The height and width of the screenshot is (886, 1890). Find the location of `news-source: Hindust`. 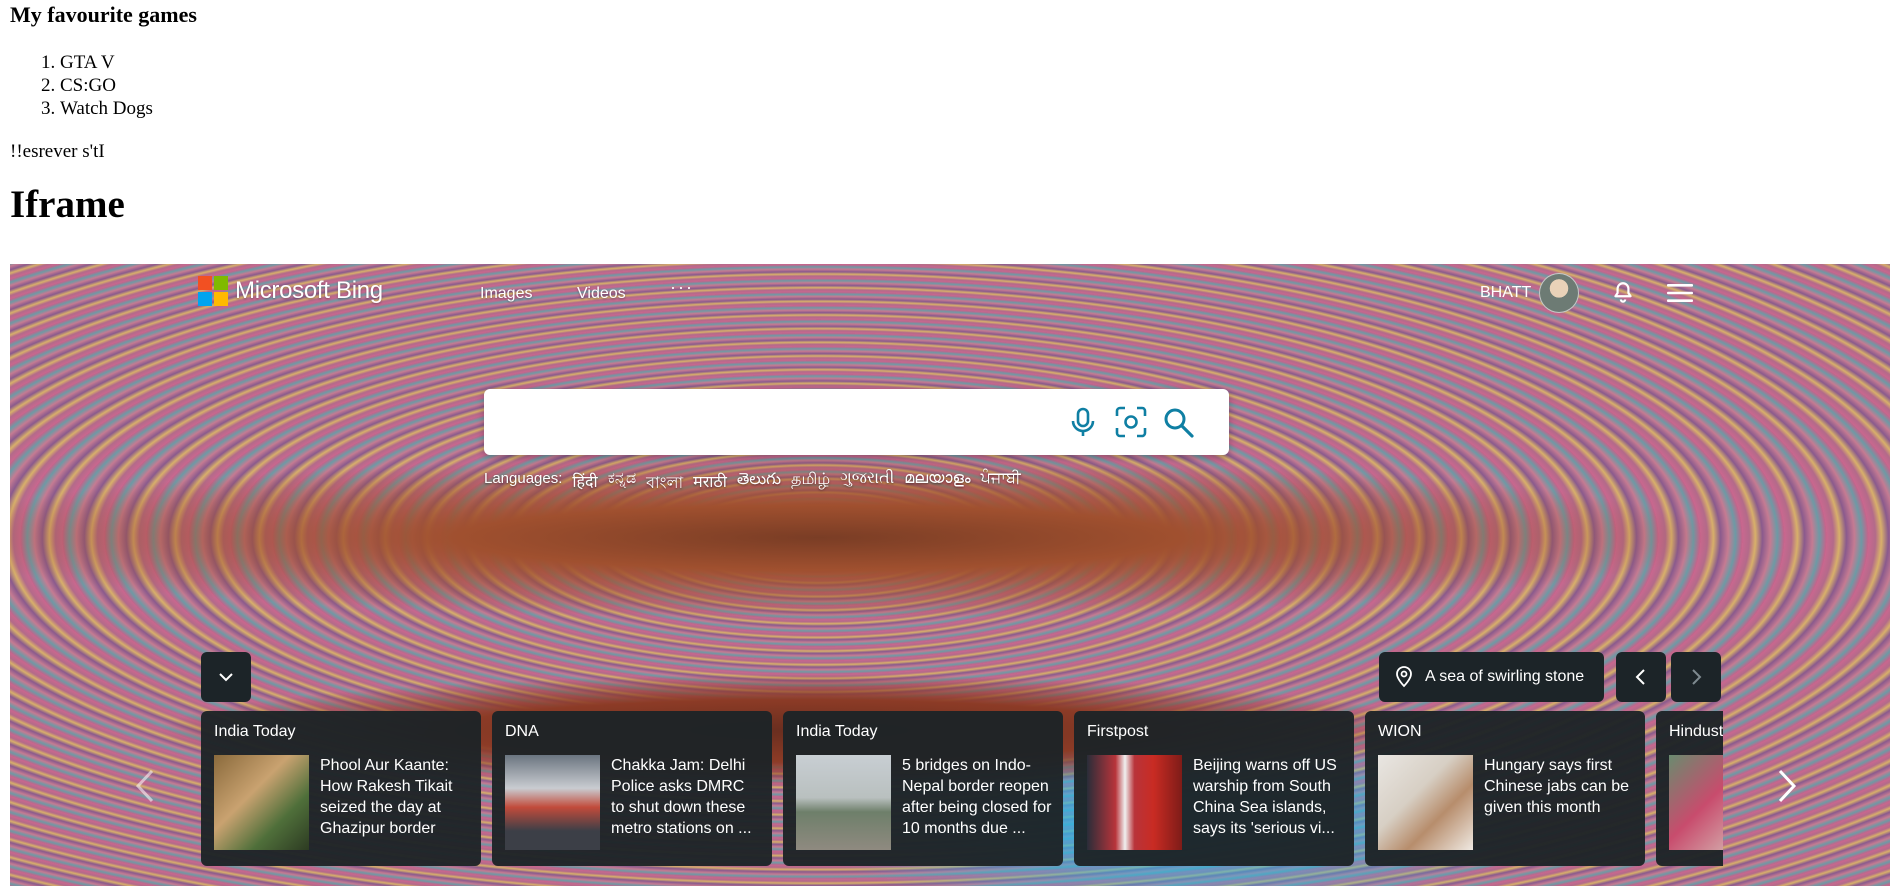

news-source: Hindust is located at coordinates (1696, 731).